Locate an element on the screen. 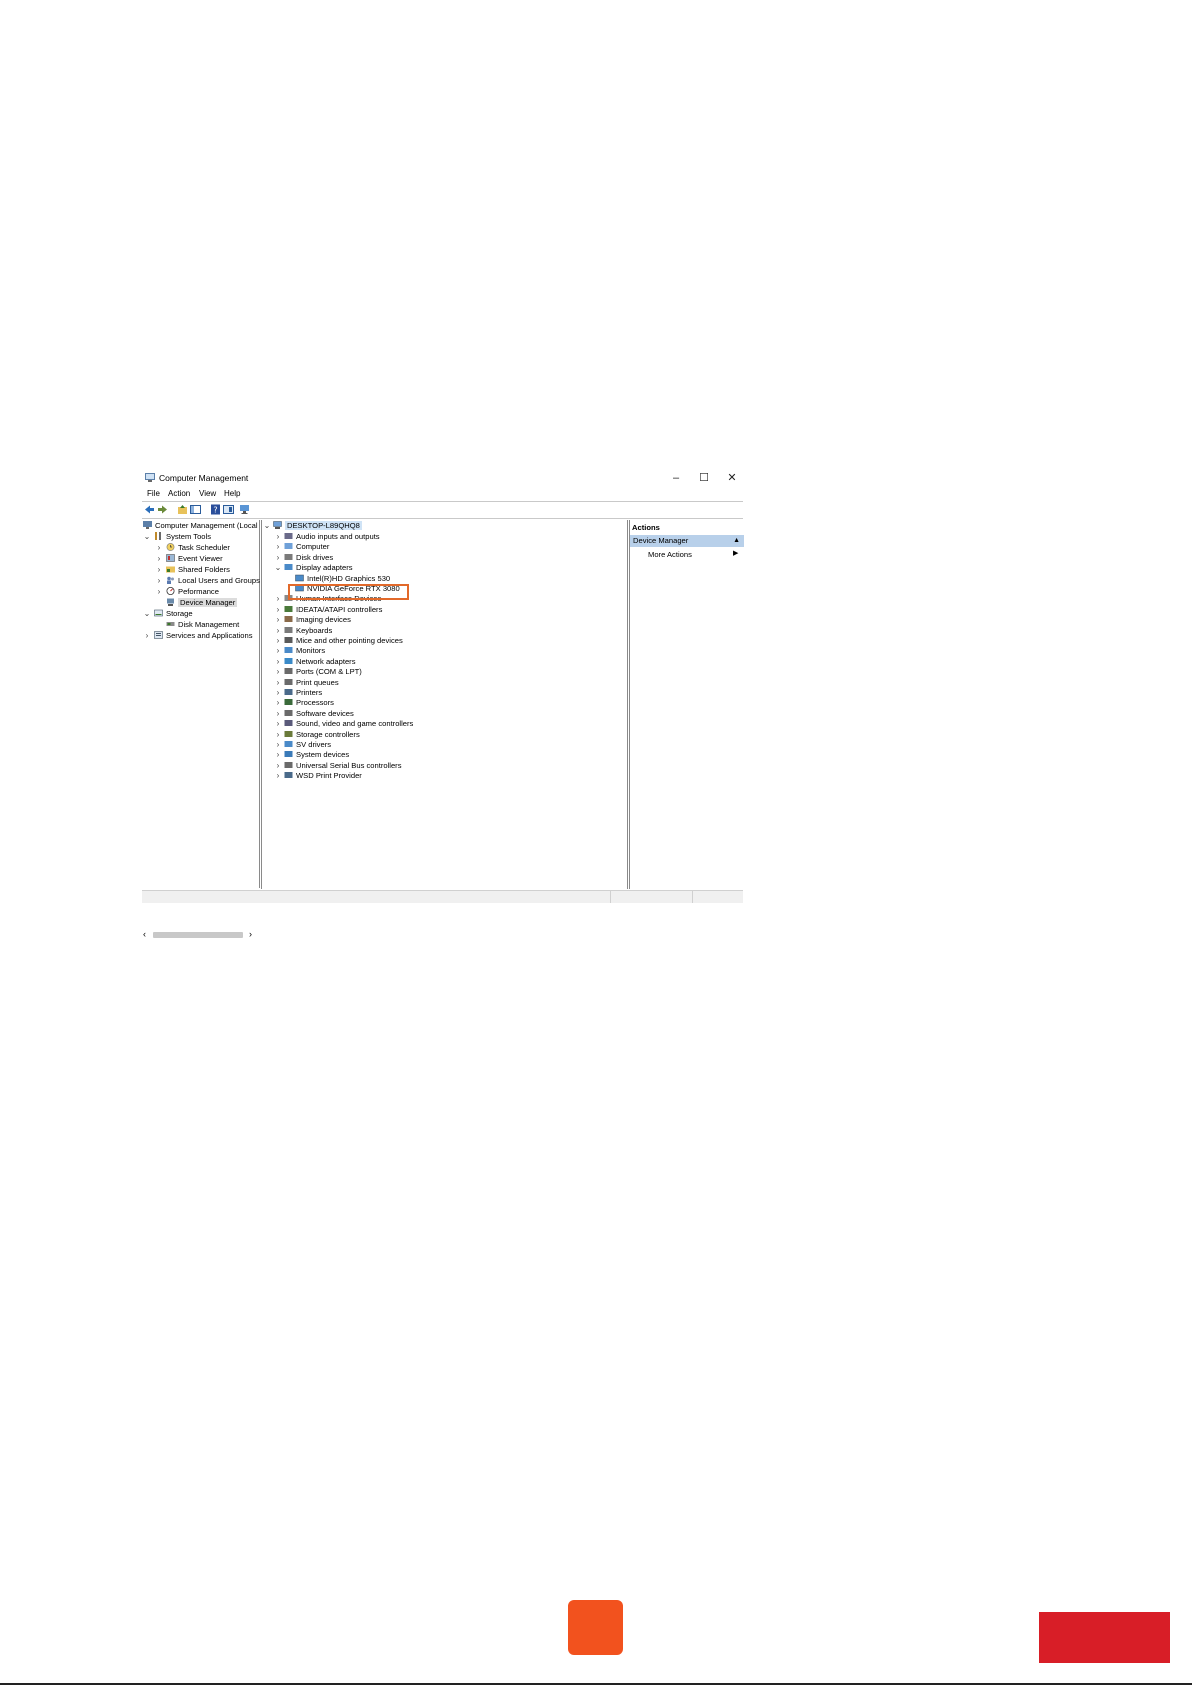  tree-item-root: Computer Management (Local is located at coordinates (200, 525).